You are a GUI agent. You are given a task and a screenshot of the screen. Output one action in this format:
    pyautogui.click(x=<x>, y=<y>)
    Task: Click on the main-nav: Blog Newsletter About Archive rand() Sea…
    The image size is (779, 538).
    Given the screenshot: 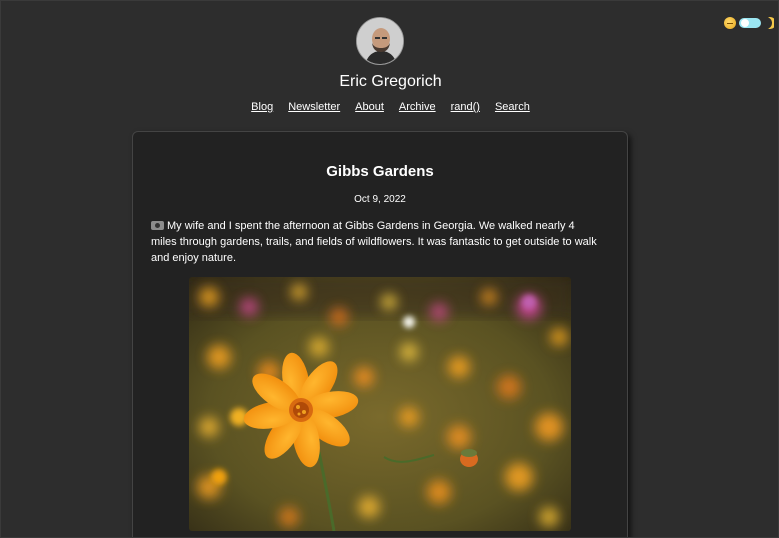 What is the action you would take?
    pyautogui.click(x=389, y=107)
    